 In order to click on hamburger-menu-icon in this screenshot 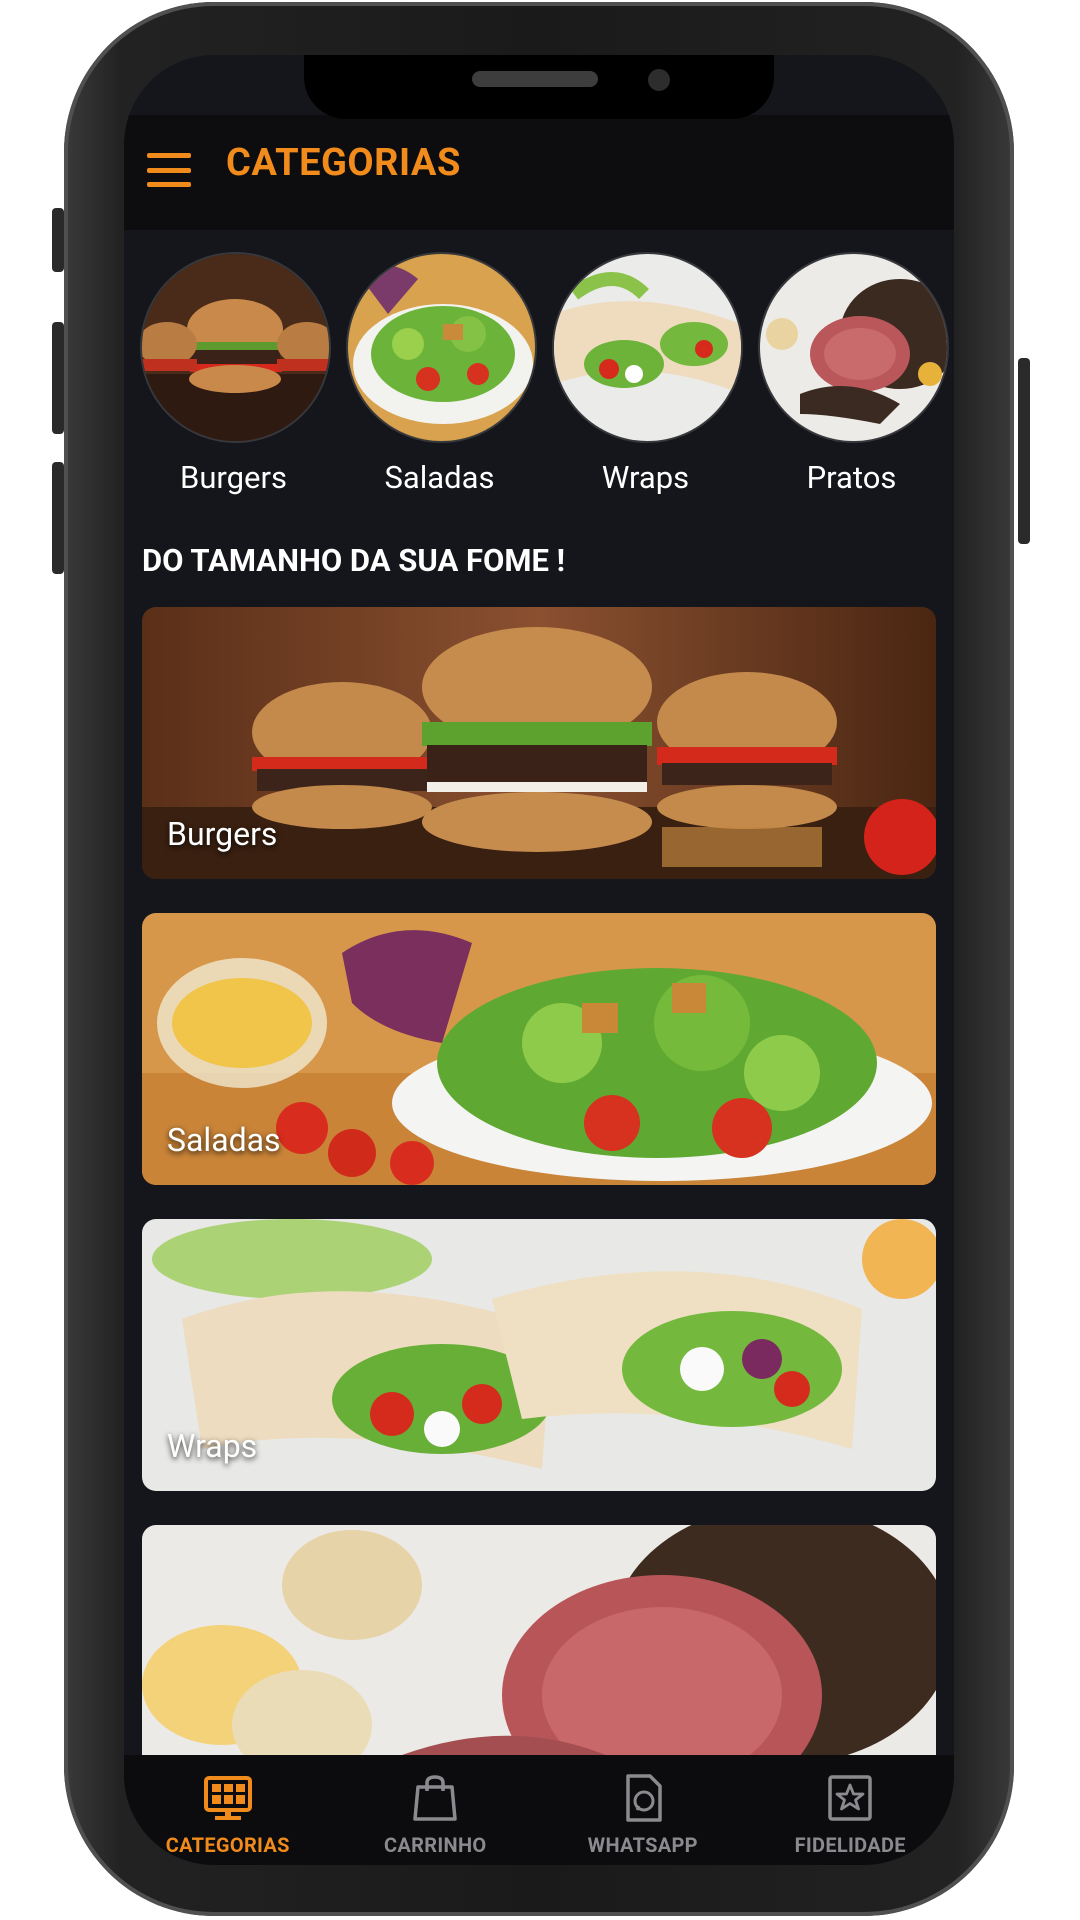, I will do `click(169, 170)`.